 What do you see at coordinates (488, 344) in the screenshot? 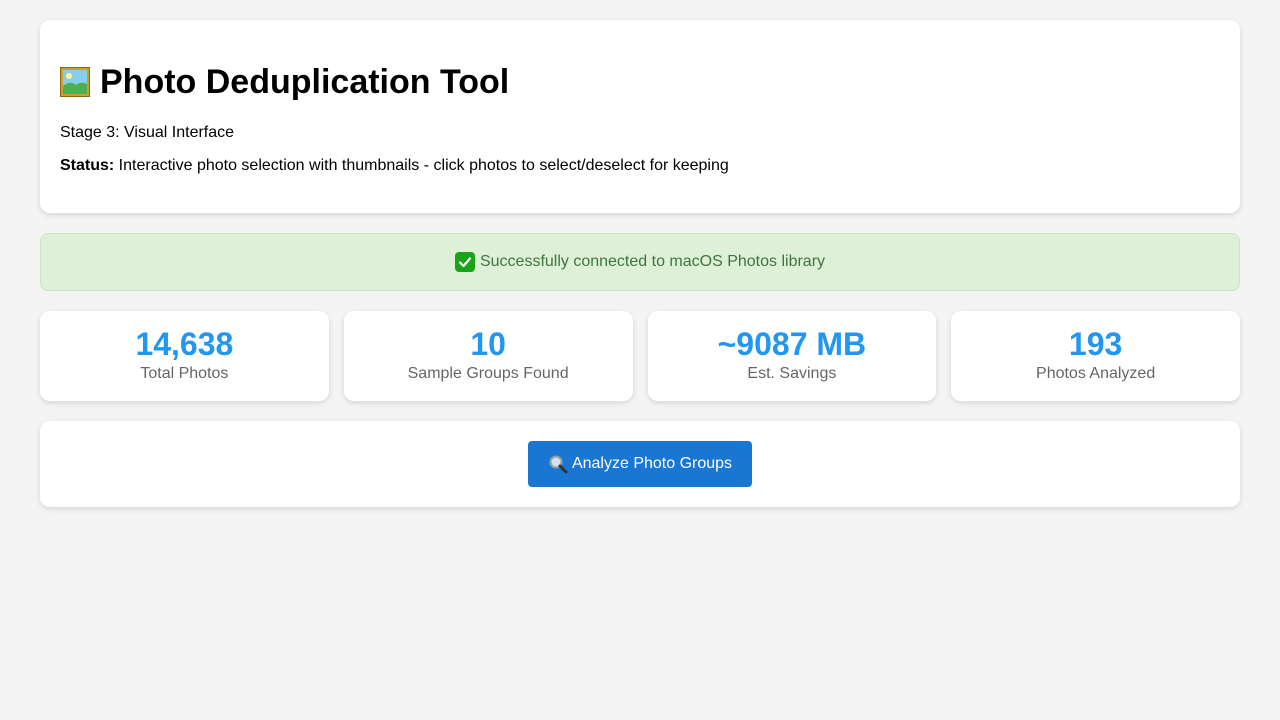
I see `stat-value: 10` at bounding box center [488, 344].